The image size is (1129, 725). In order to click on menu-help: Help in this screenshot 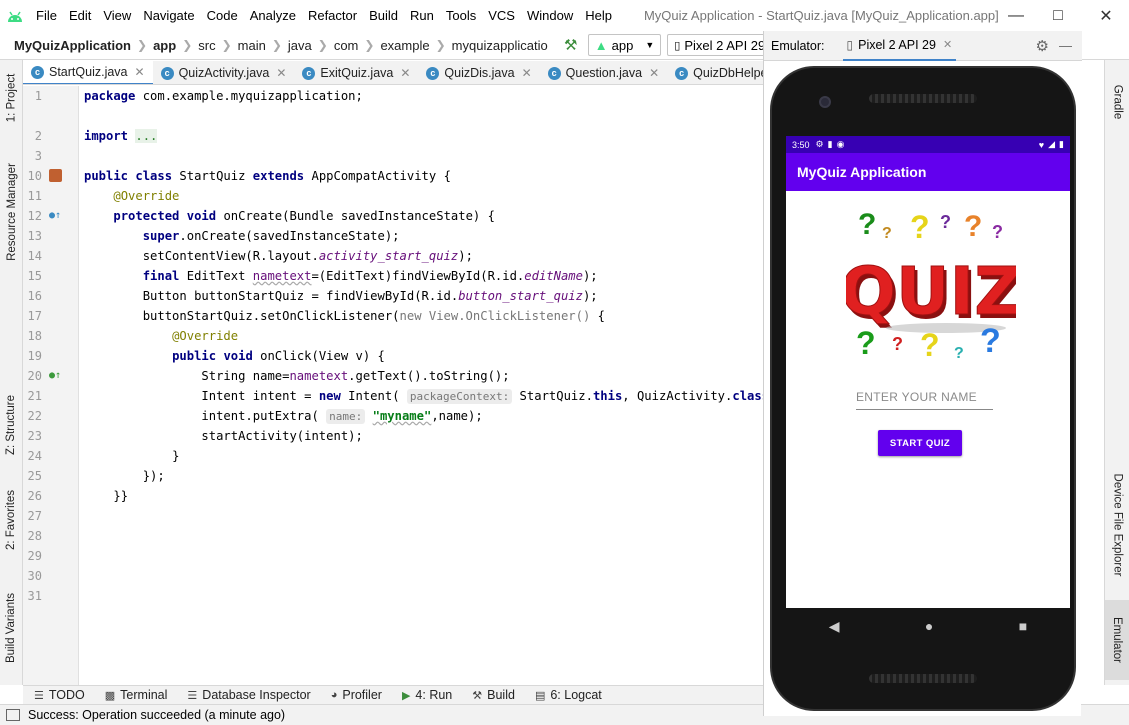, I will do `click(598, 15)`.